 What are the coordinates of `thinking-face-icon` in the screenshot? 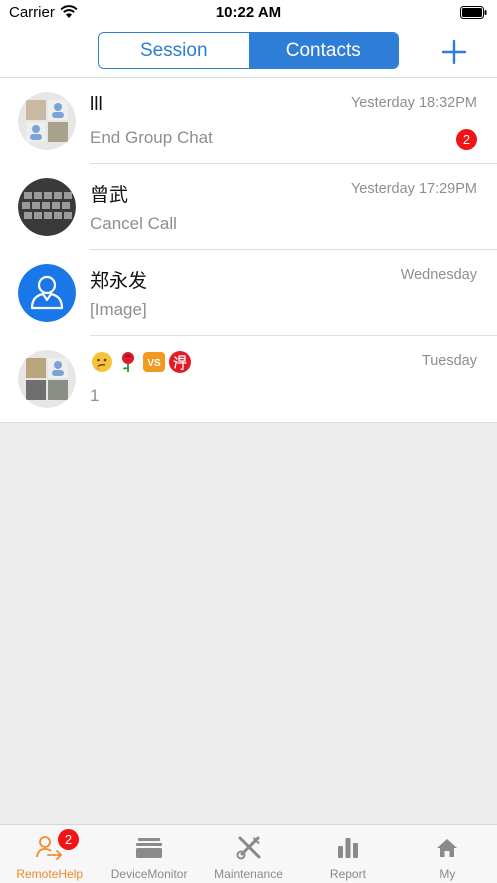 It's located at (102, 362).